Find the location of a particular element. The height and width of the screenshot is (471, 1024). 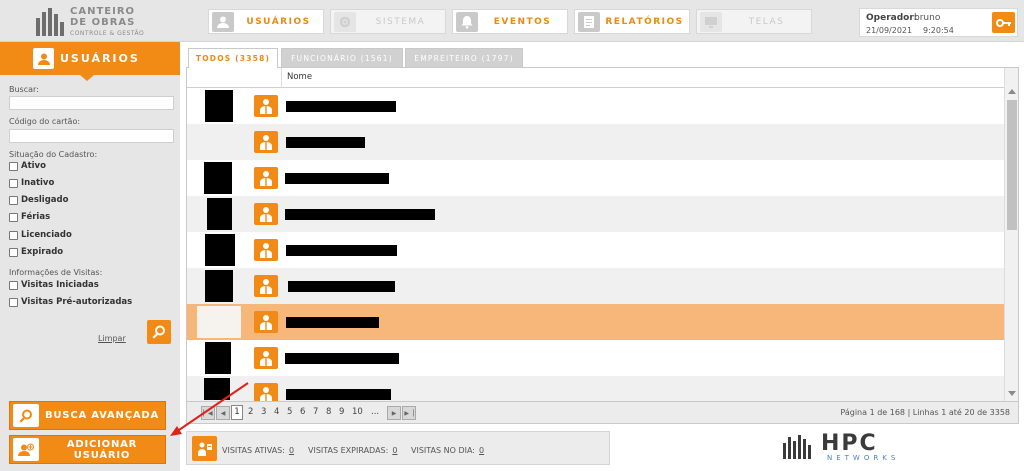

add-user-button: ADICIONAR USUÁRIO is located at coordinates (87, 449).